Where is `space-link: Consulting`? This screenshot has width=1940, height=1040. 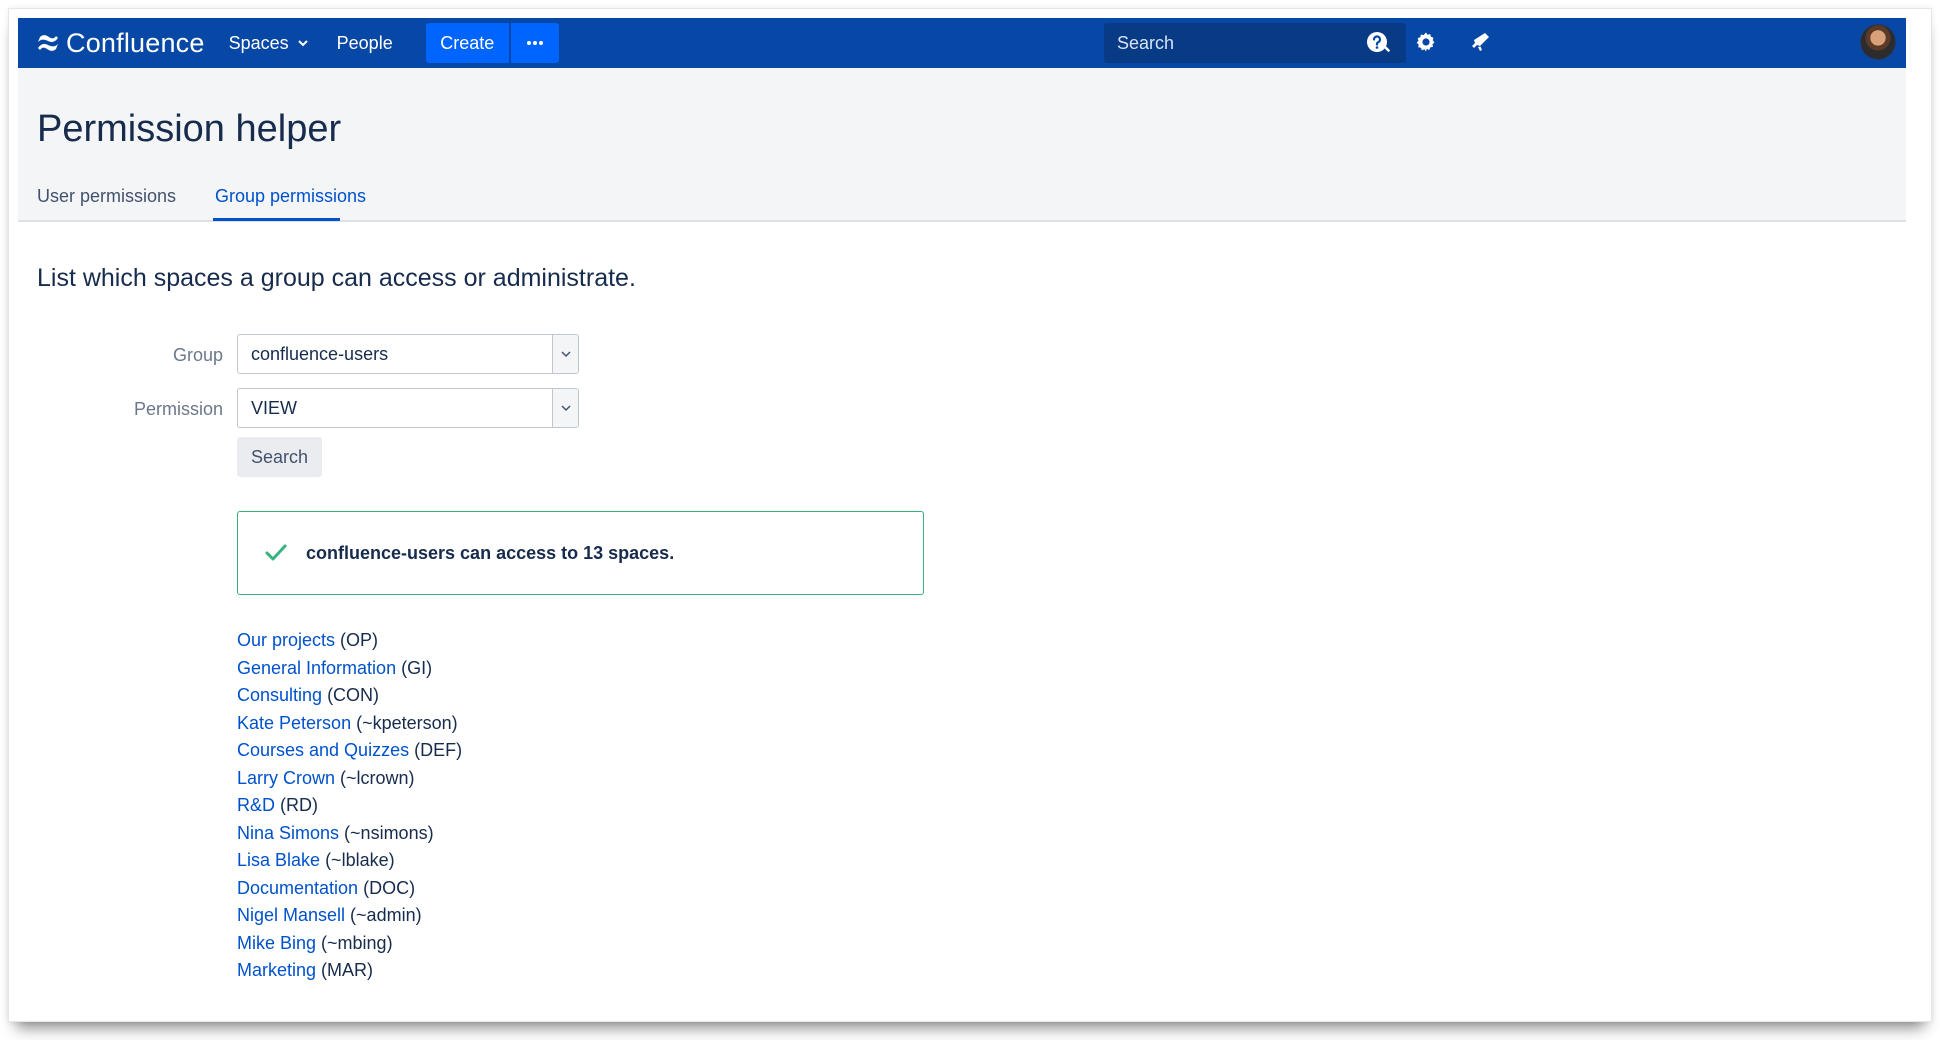 space-link: Consulting is located at coordinates (279, 695).